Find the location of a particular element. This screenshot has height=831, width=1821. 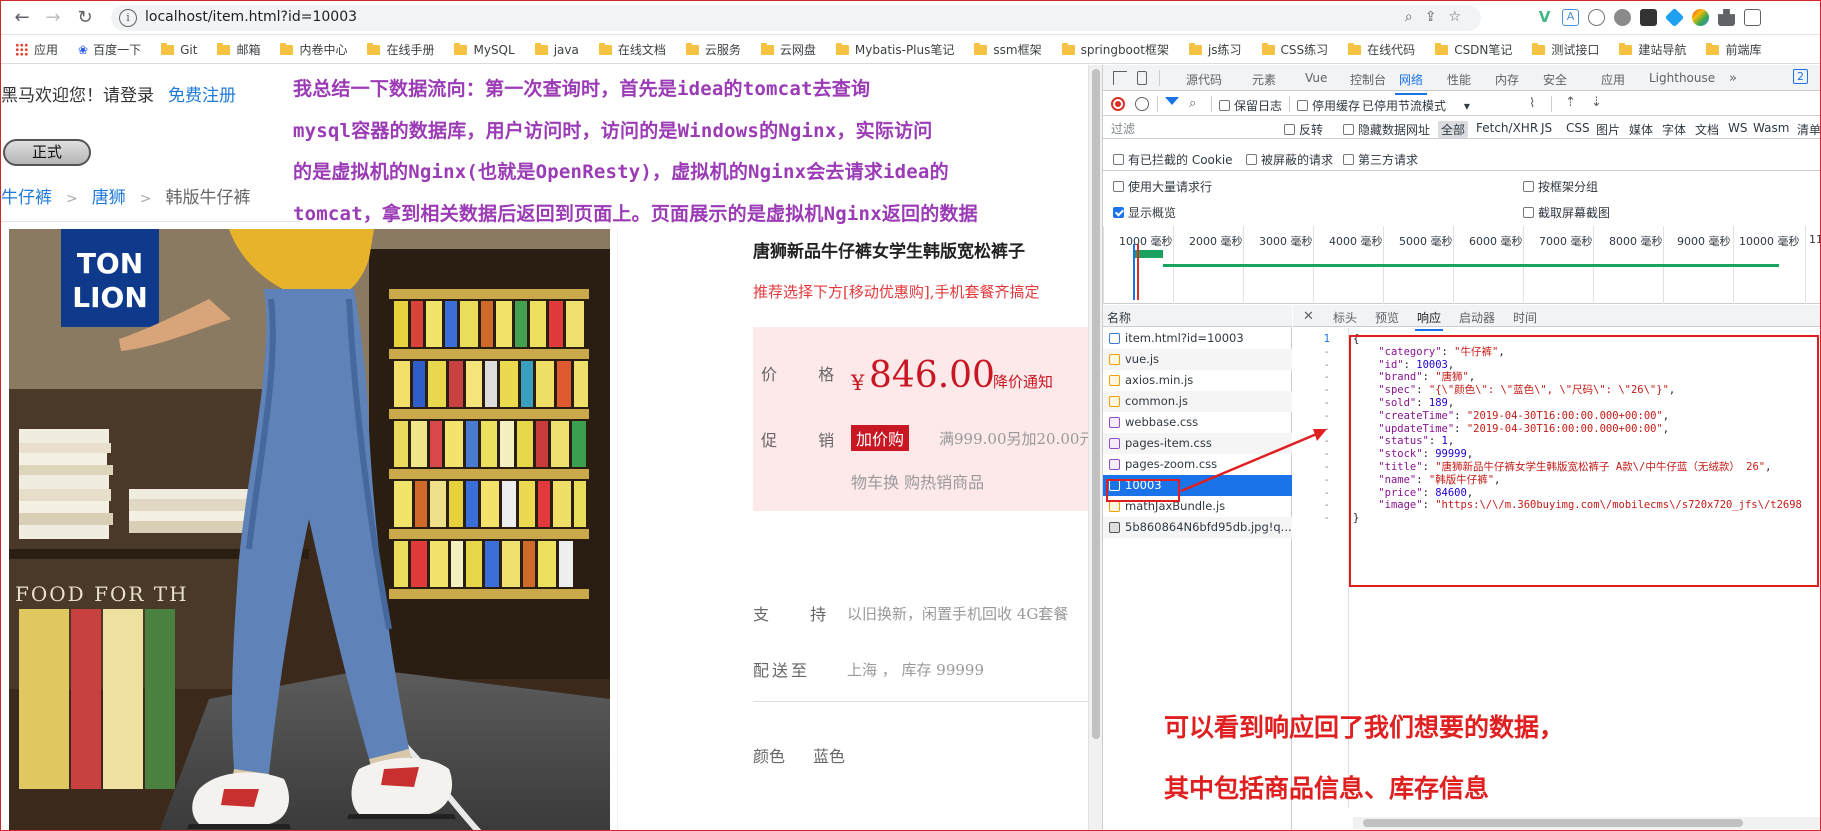

bookmark-folder: 在线文档 is located at coordinates (632, 49).